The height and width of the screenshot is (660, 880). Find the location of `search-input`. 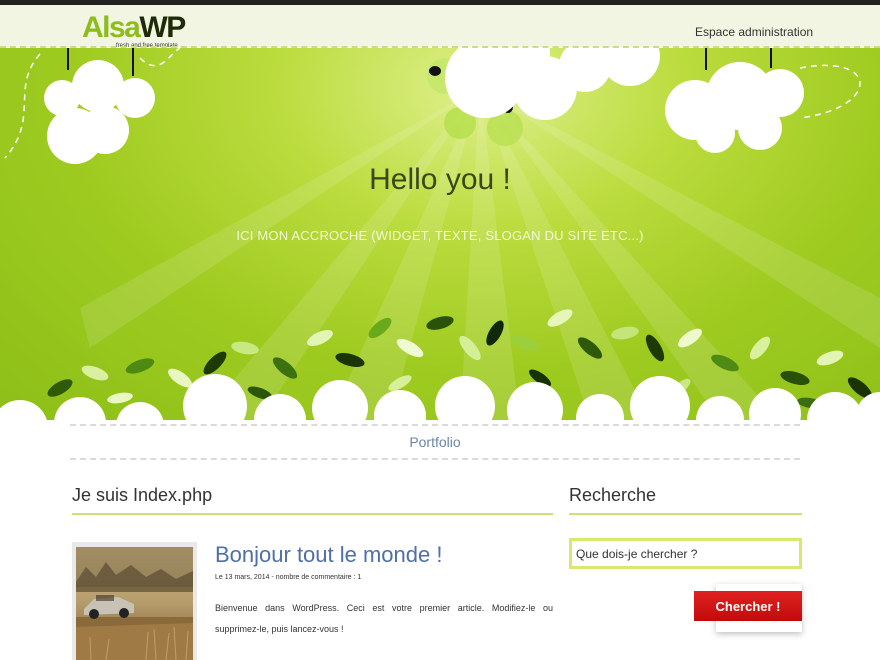

search-input is located at coordinates (685, 553).